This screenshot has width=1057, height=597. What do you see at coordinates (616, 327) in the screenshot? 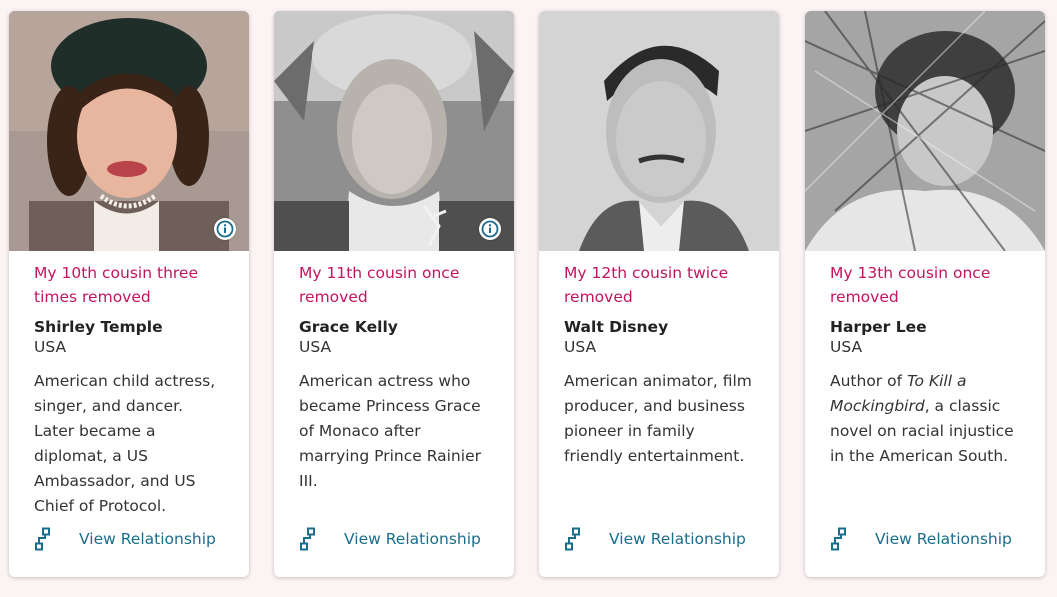
I see `person-name: Walt Disney` at bounding box center [616, 327].